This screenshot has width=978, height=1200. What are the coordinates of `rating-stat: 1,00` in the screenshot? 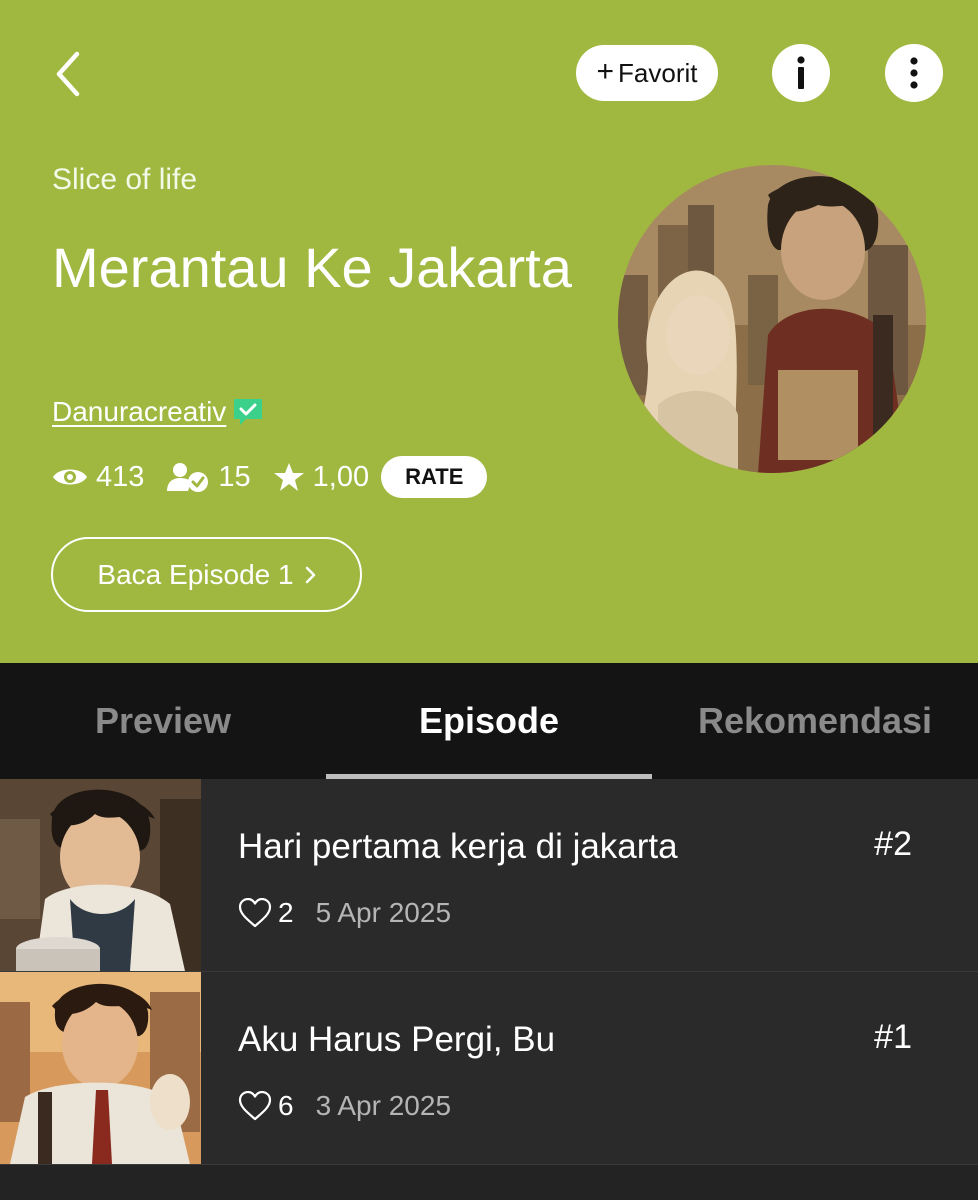 It's located at (321, 477).